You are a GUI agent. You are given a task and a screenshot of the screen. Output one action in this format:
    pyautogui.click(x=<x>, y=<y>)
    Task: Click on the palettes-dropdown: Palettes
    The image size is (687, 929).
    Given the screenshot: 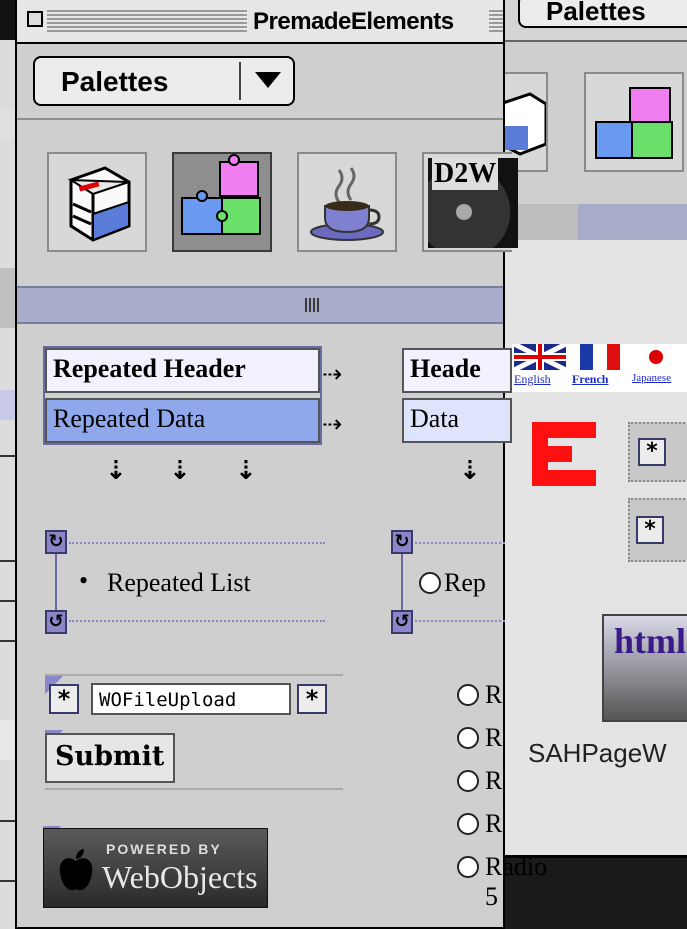 What is the action you would take?
    pyautogui.click(x=164, y=81)
    